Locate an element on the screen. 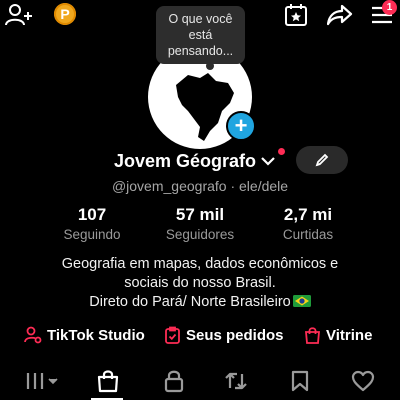 The image size is (400, 400). link-label: Seus pedidos is located at coordinates (235, 335).